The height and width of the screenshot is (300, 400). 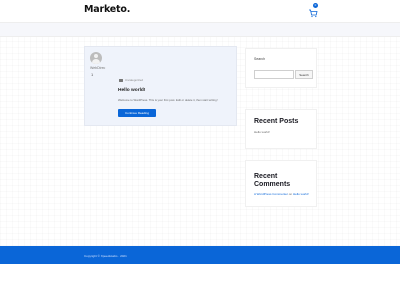 I want to click on post-author: WebDirec, so click(x=97, y=68).